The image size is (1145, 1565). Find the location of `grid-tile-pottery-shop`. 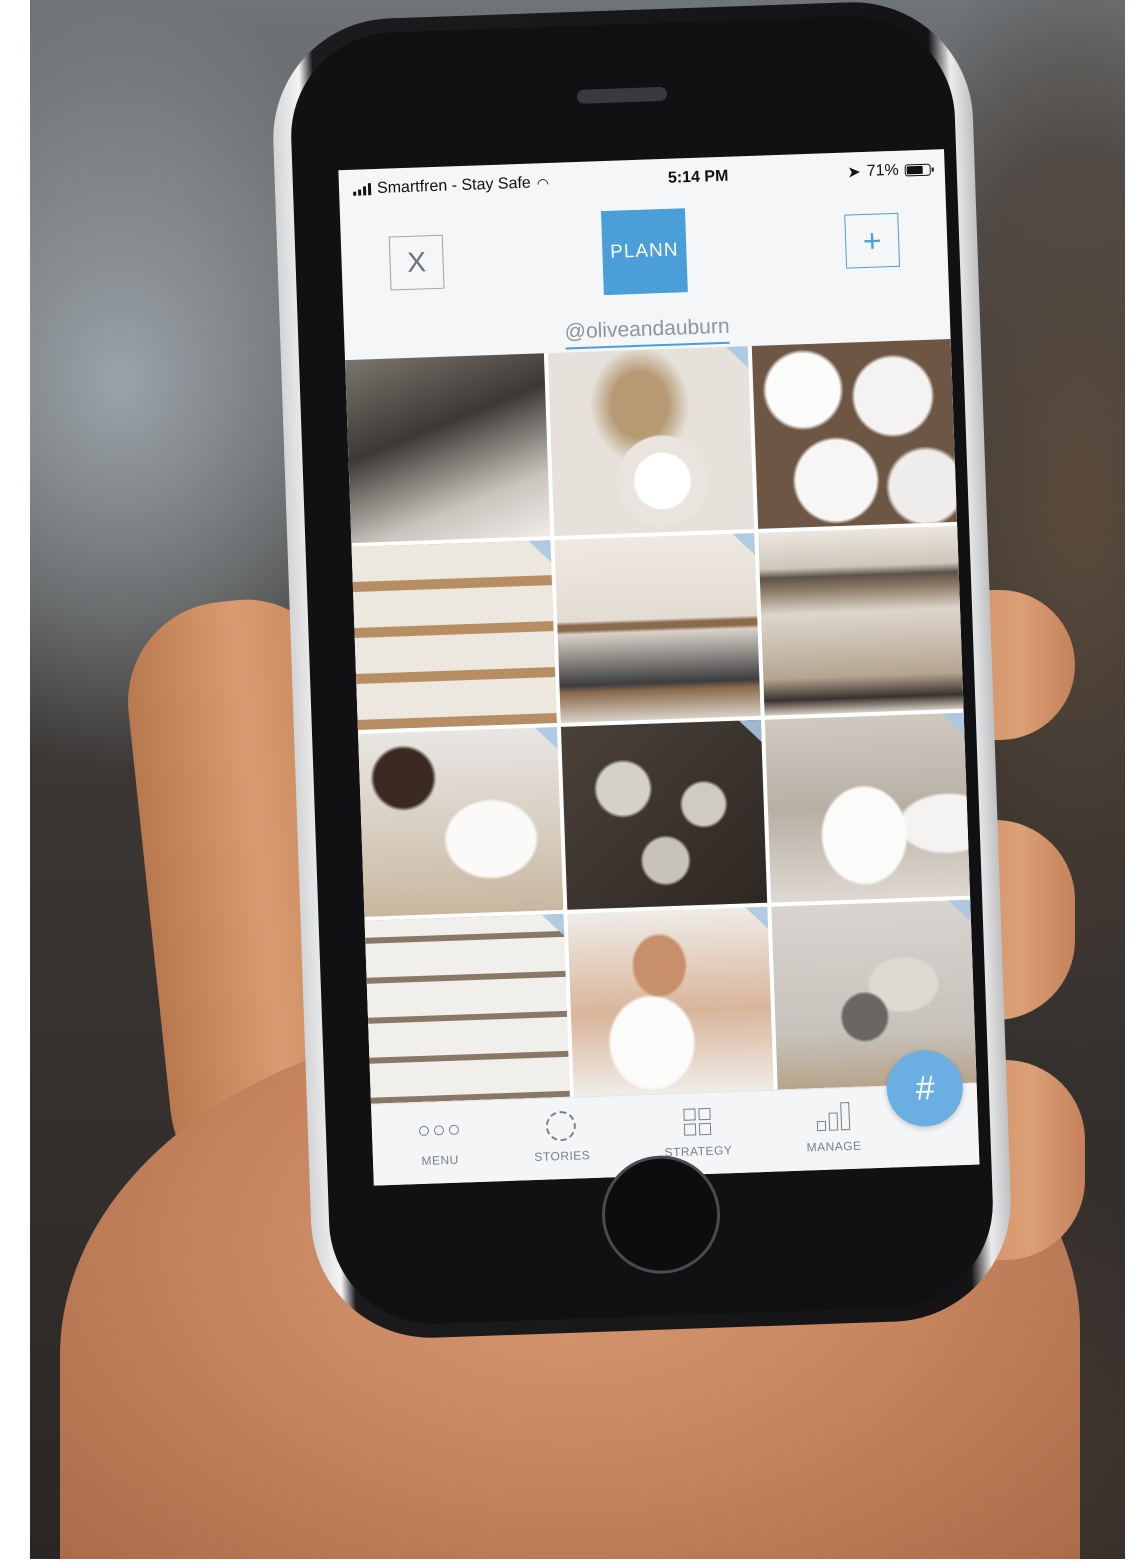

grid-tile-pottery-shop is located at coordinates (467, 1008).